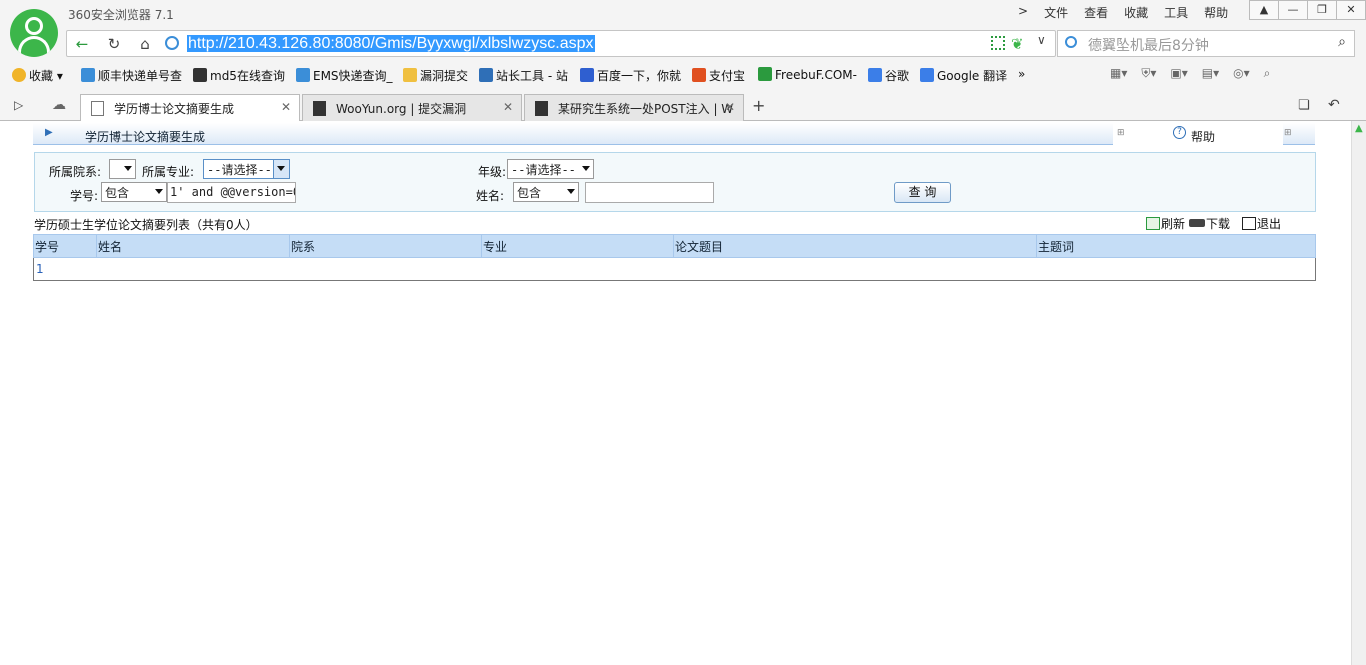  What do you see at coordinates (523, 75) in the screenshot?
I see `bookmark-item: 站长工具 - 站` at bounding box center [523, 75].